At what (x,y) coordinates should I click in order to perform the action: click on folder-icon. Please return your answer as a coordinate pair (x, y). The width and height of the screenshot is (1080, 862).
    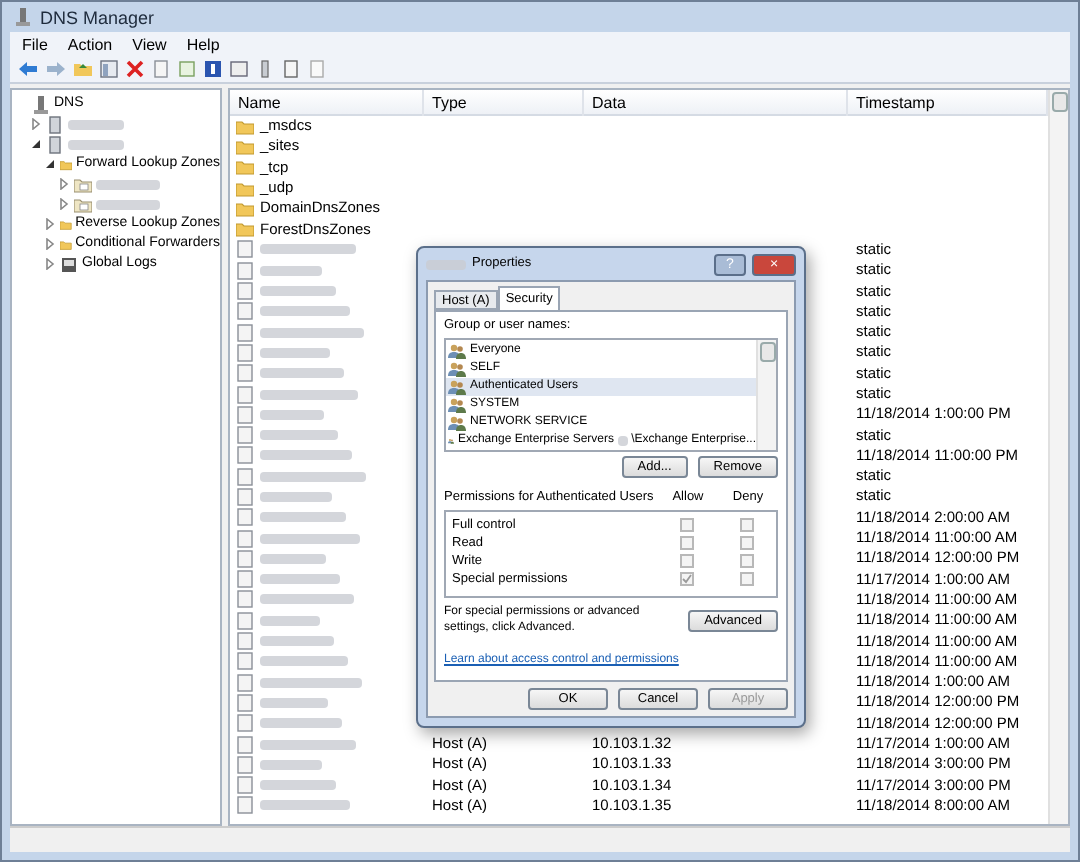
    Looking at the image, I should click on (66, 164).